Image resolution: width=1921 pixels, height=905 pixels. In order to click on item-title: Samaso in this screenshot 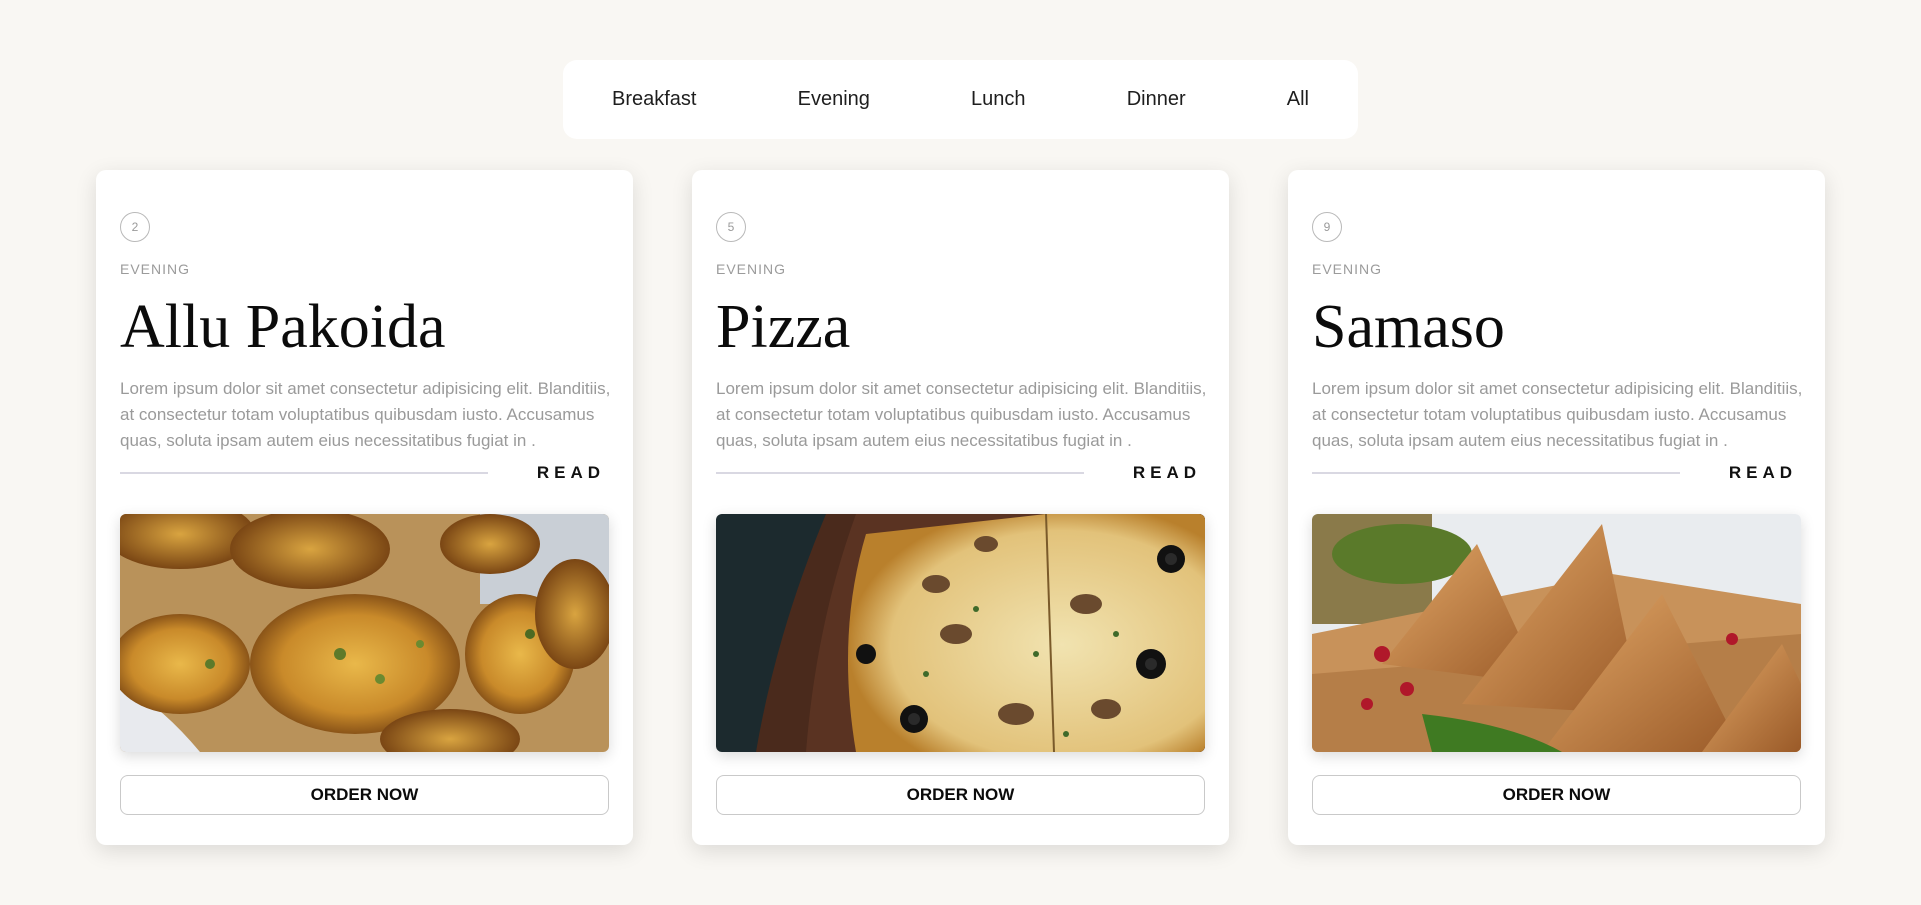, I will do `click(1408, 327)`.